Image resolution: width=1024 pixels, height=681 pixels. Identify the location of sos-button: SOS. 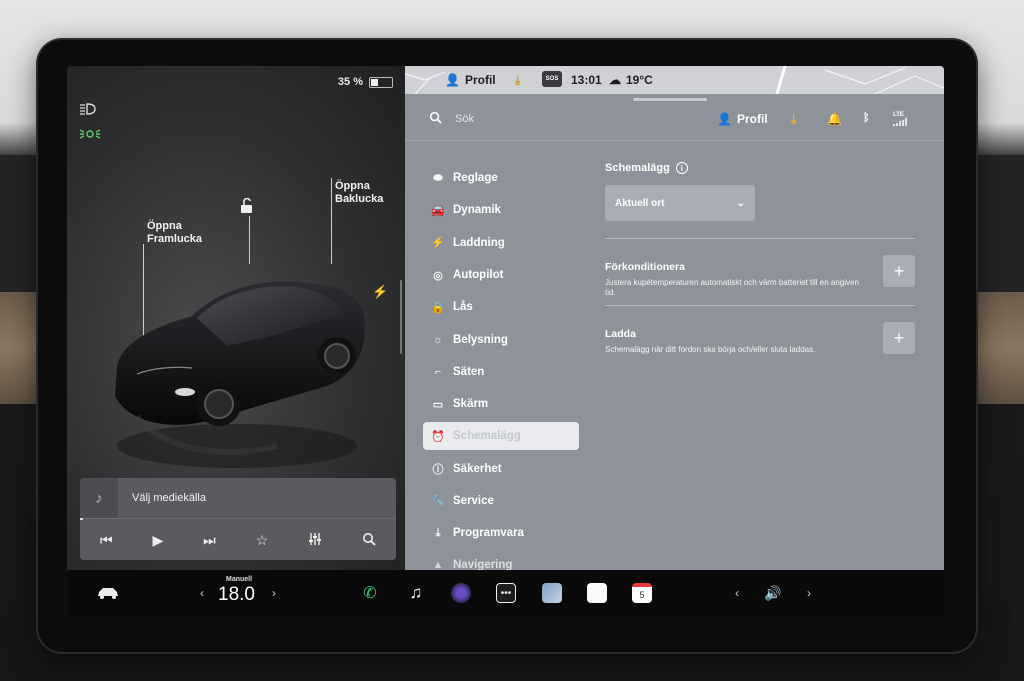
(552, 79).